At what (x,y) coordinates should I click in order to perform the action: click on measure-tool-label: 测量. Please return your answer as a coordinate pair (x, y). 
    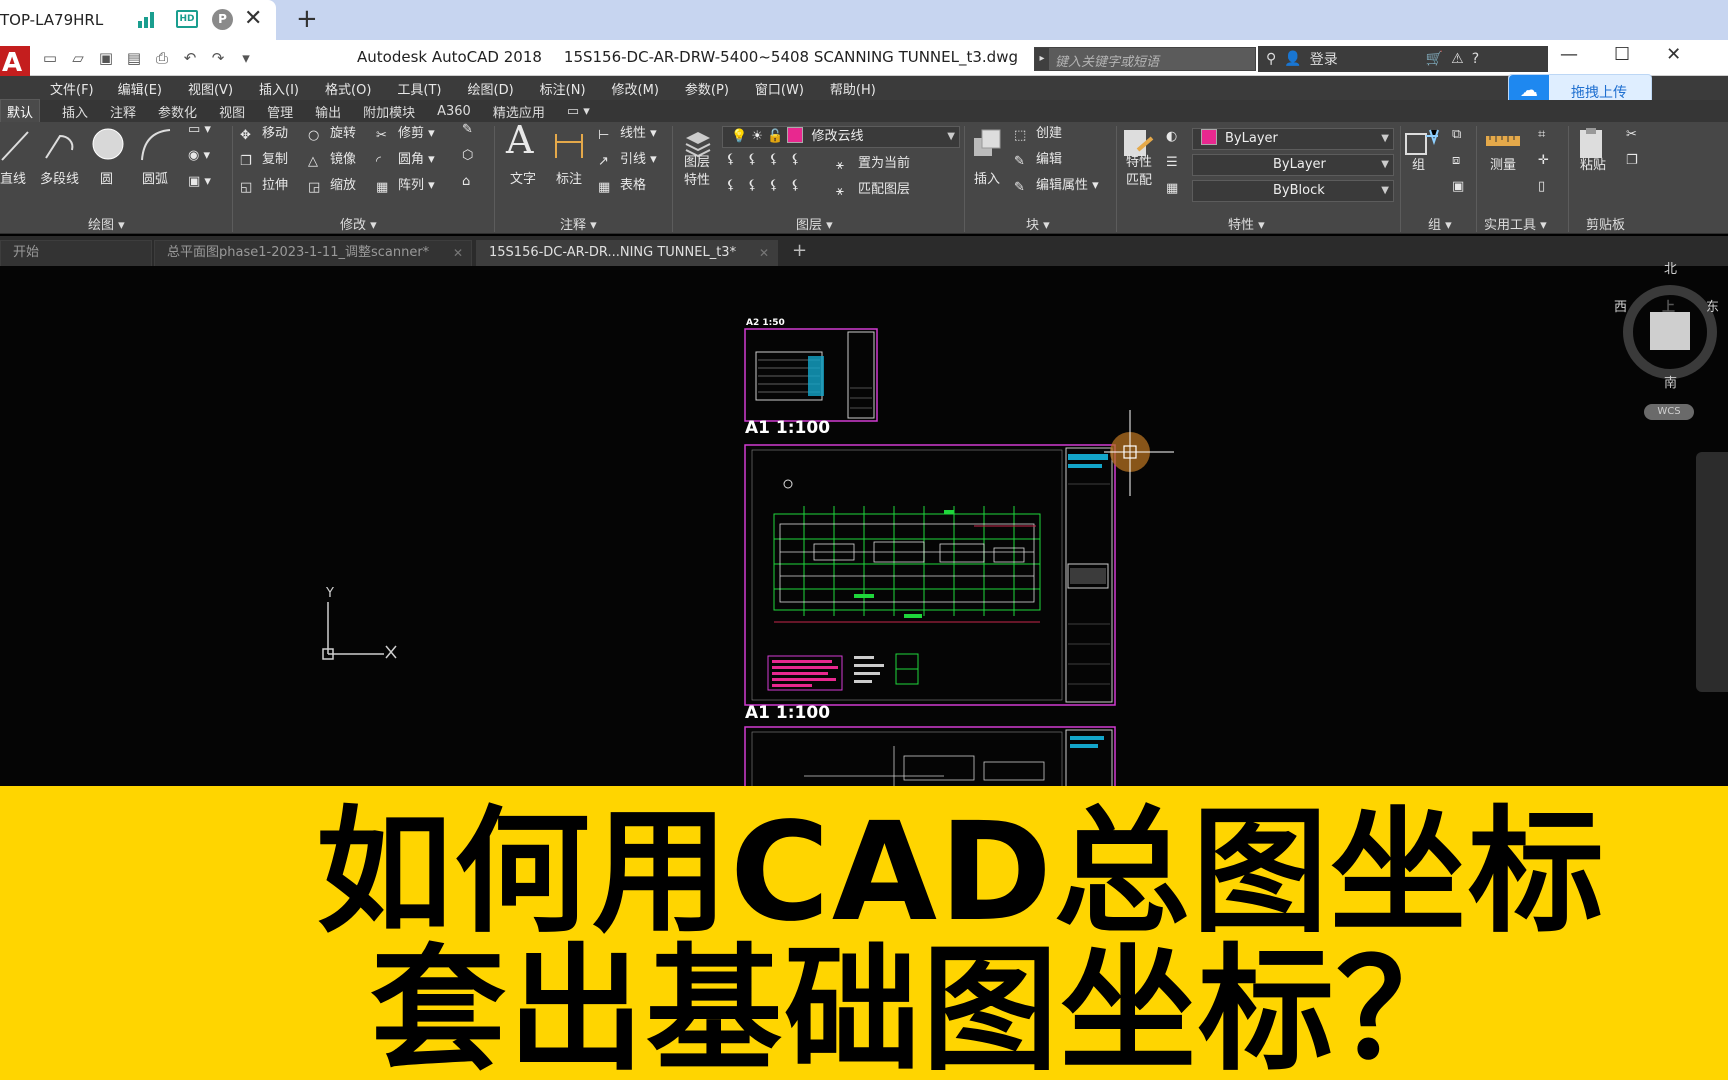
    Looking at the image, I should click on (1503, 163).